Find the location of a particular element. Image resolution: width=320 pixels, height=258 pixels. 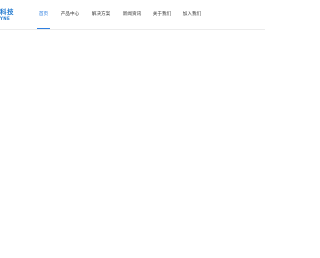

top-header: 科技 YNE 首页 产品中心 解决方案 新闻资讯 关于我们 加入我们 is located at coordinates (132, 15).